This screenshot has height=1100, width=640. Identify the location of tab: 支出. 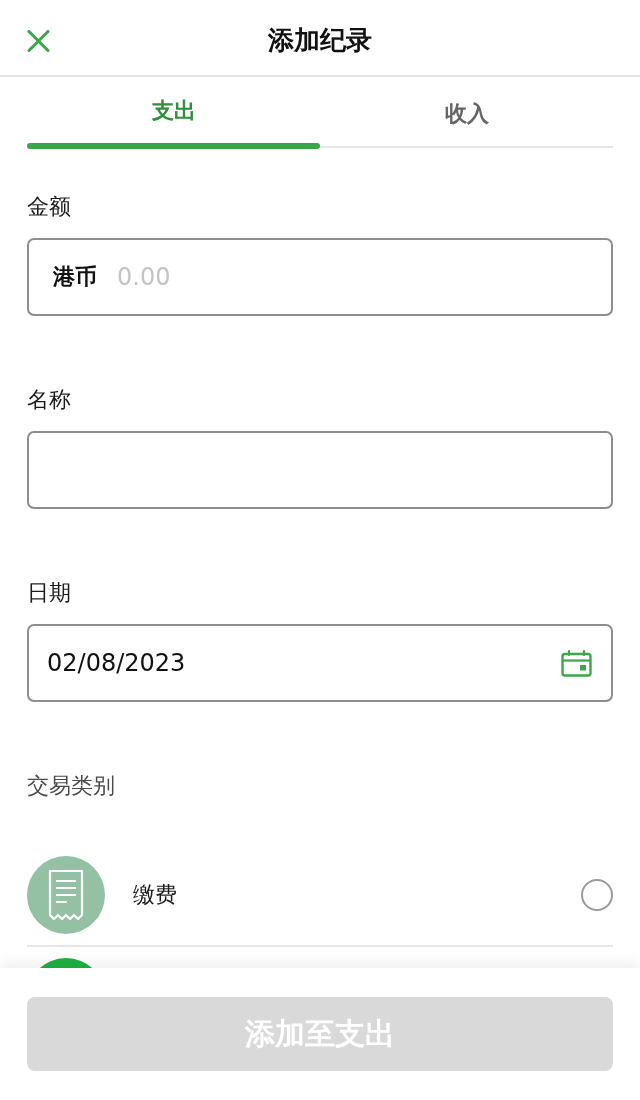
(173, 113).